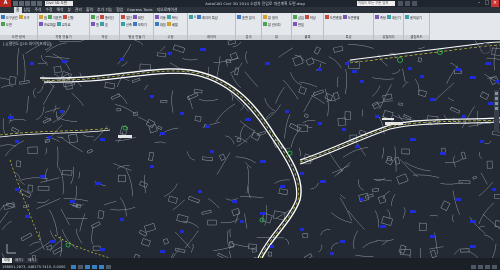 The image size is (500, 270). I want to click on quick-access-toolbar, so click(27, 3).